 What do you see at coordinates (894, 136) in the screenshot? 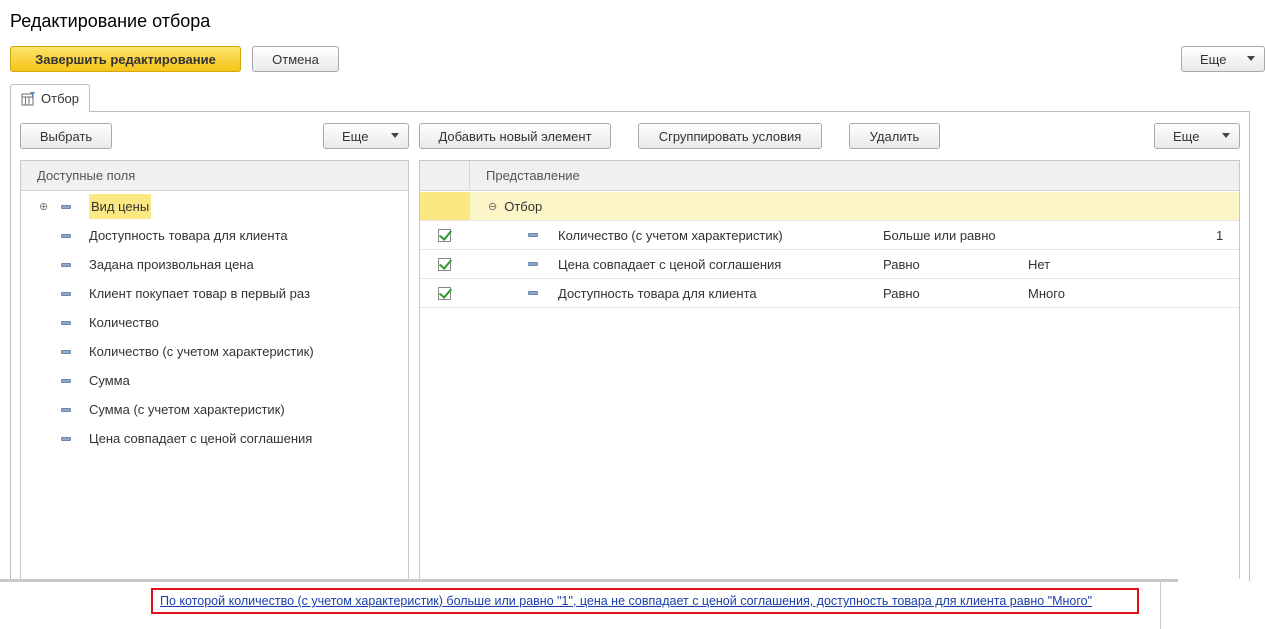
I see `delete-button: Удалить` at bounding box center [894, 136].